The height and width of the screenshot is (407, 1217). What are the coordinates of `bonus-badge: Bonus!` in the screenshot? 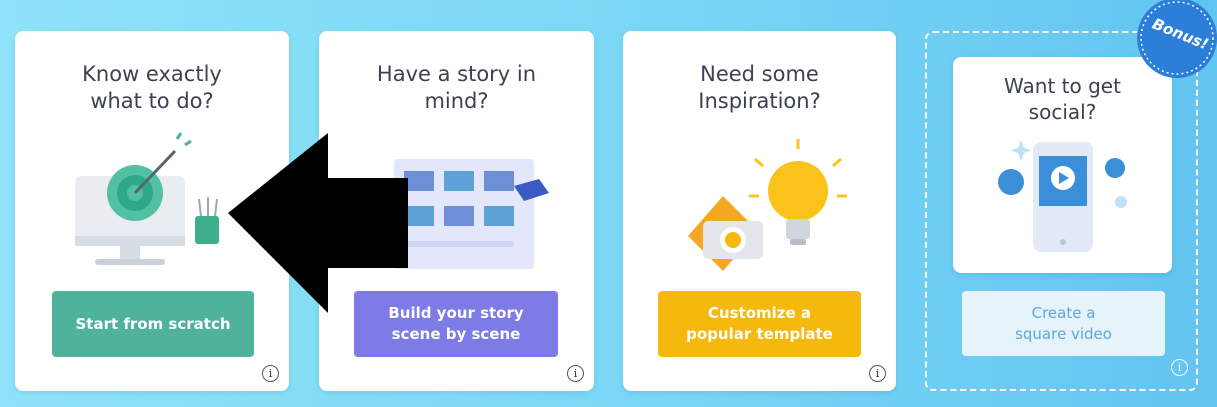 It's located at (1175, 42).